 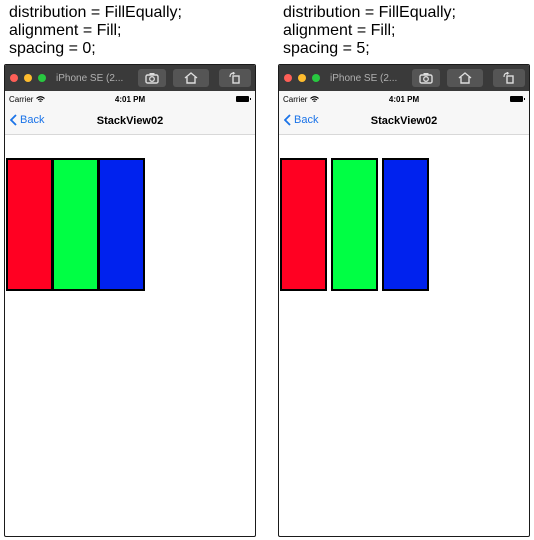 I want to click on caption-line-spacing: spacing = 5;, so click(x=326, y=48).